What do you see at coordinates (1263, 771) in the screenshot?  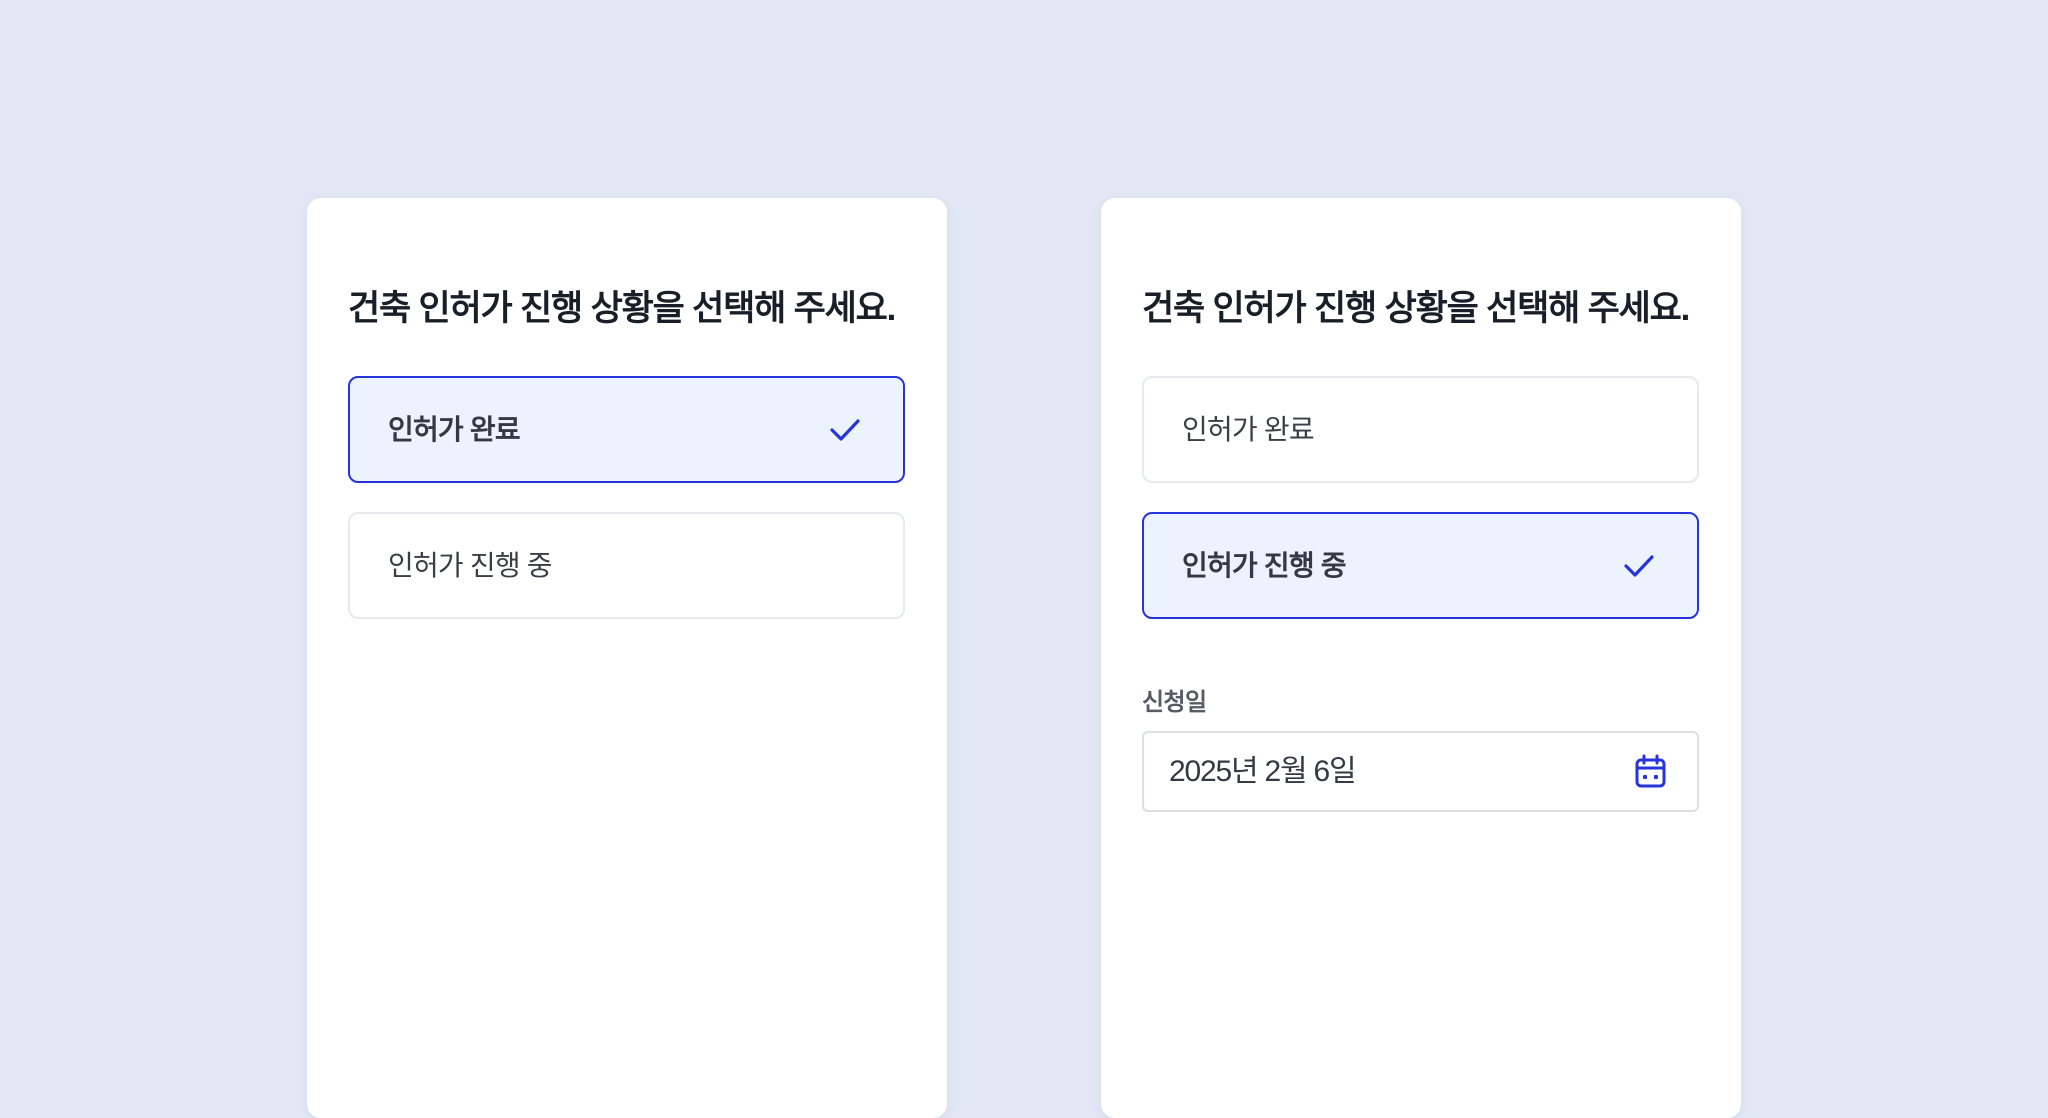 I see `date-value: 2025년 2월 6일` at bounding box center [1263, 771].